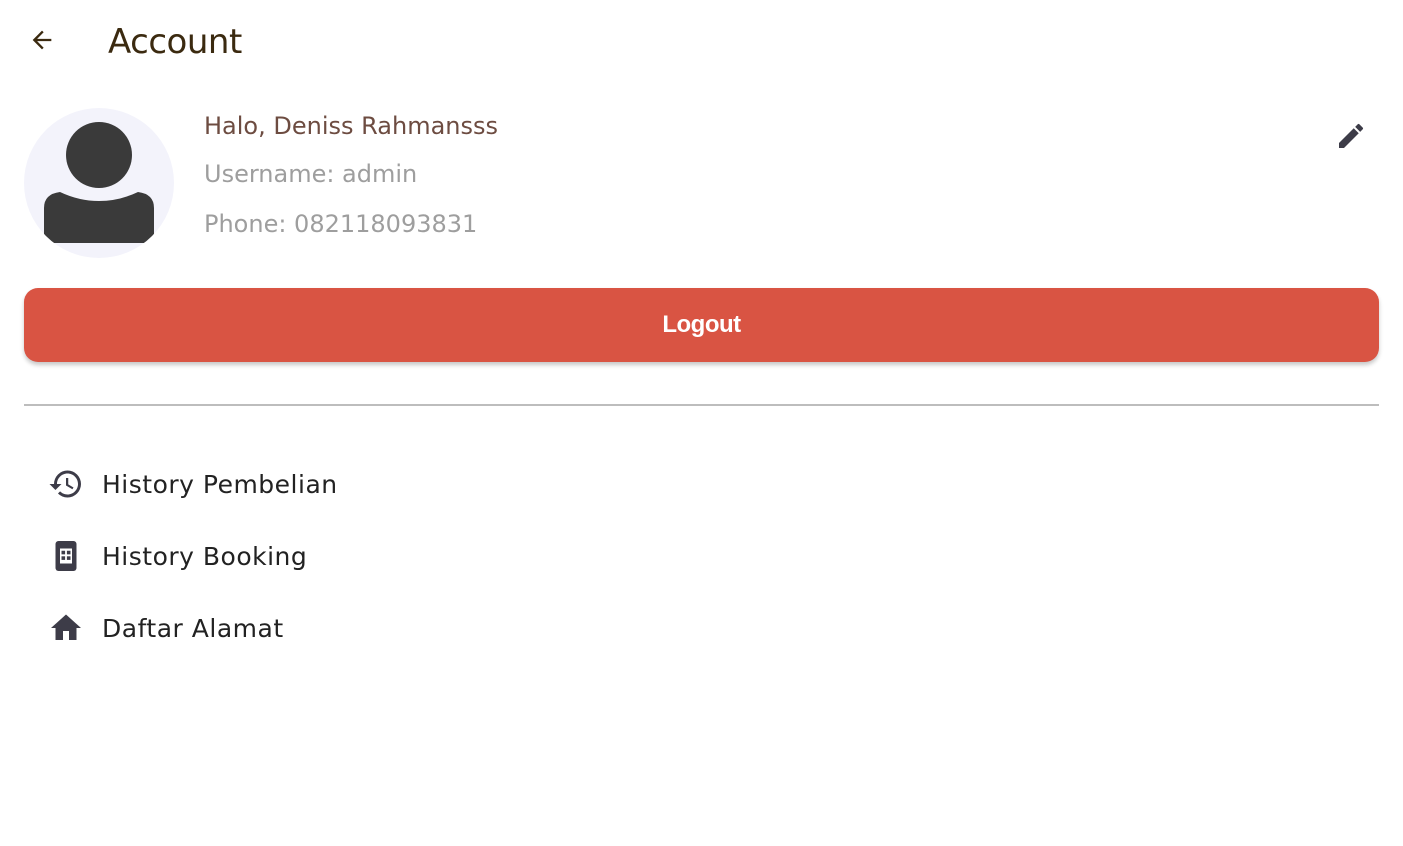 This screenshot has width=1403, height=846. I want to click on edit-profile-button, so click(1351, 138).